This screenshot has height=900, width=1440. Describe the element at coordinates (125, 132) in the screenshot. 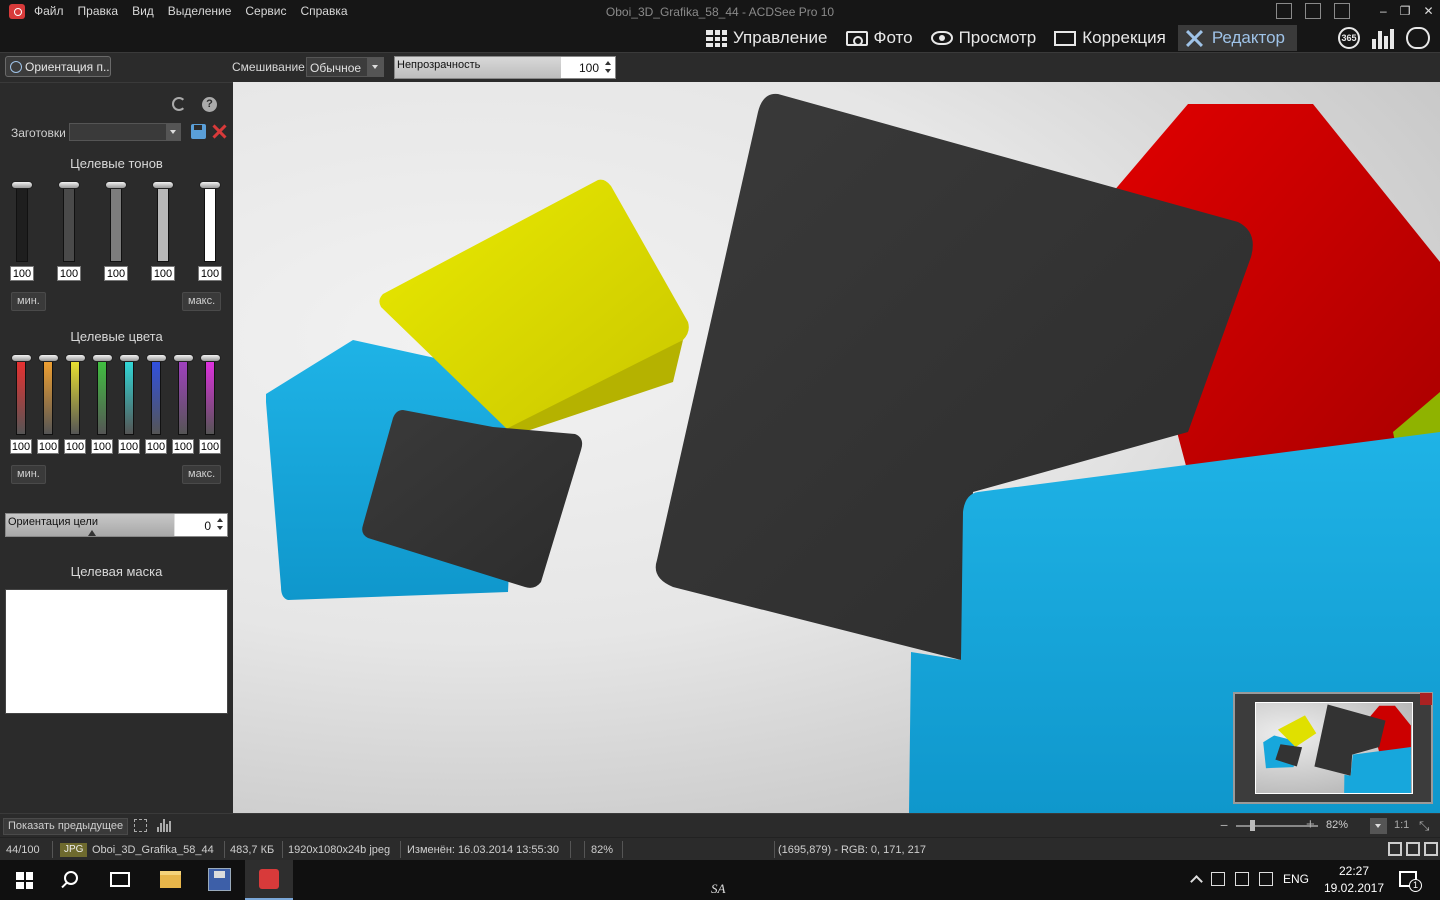

I see `presets-select` at that location.